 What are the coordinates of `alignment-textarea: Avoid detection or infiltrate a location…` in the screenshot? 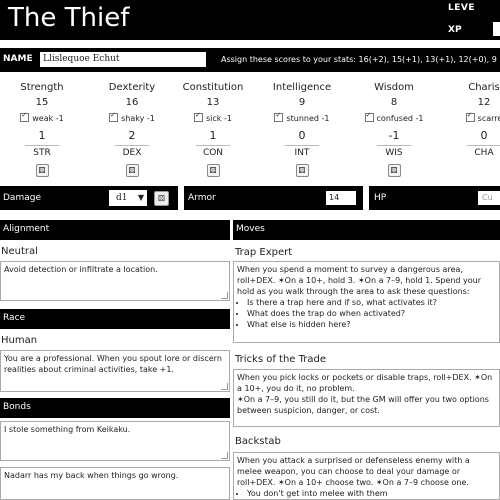 It's located at (115, 281).